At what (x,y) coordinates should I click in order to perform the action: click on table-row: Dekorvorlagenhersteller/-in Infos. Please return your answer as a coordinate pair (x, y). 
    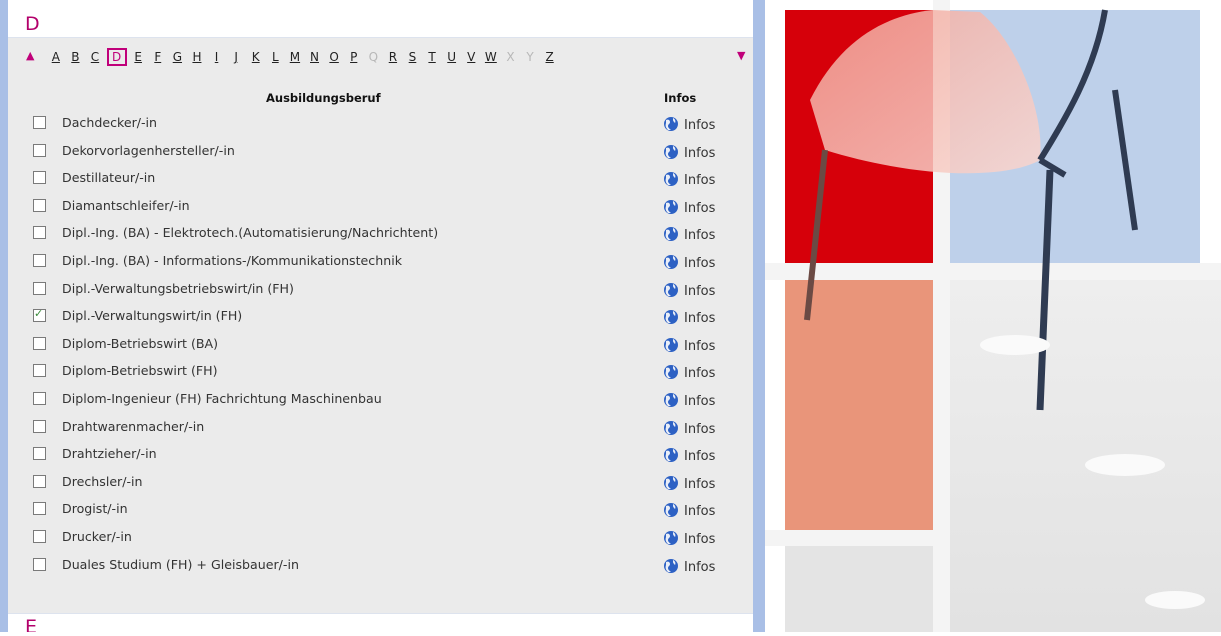
    Looking at the image, I should click on (380, 150).